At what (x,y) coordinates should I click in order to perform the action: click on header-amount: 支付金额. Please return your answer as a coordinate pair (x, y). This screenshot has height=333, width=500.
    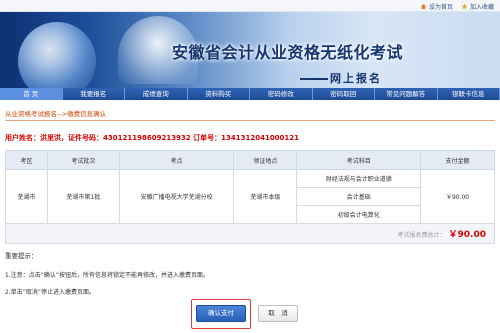
    Looking at the image, I should click on (457, 160).